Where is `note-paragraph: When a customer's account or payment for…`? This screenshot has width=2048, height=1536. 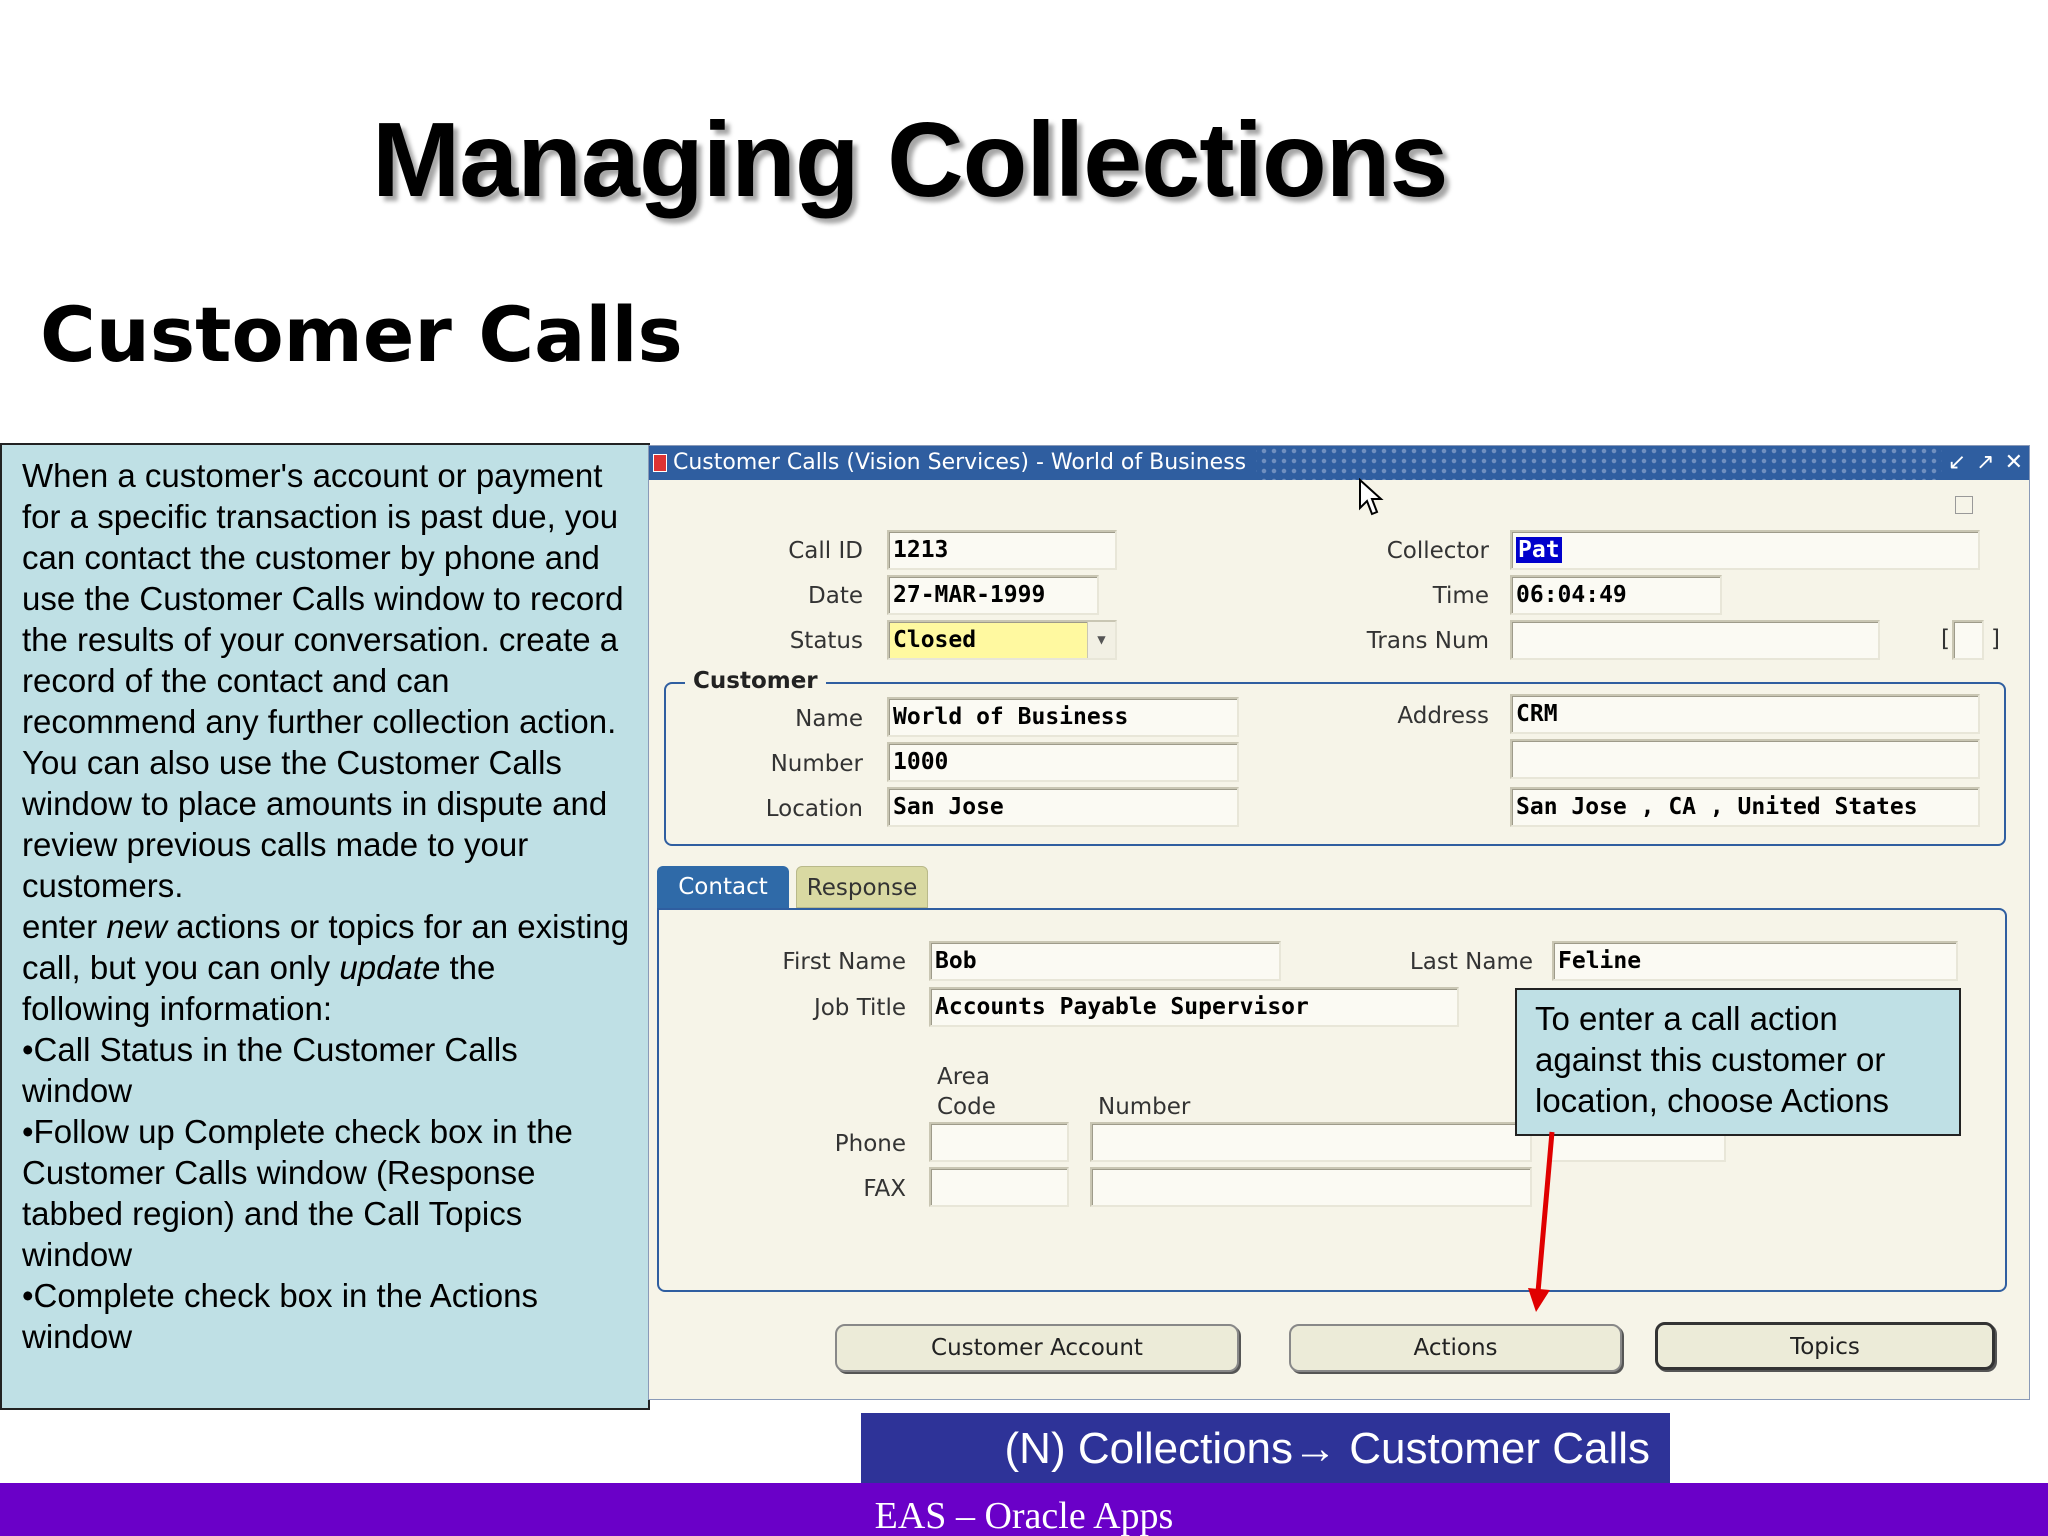
note-paragraph: When a customer's account or payment for… is located at coordinates (323, 598).